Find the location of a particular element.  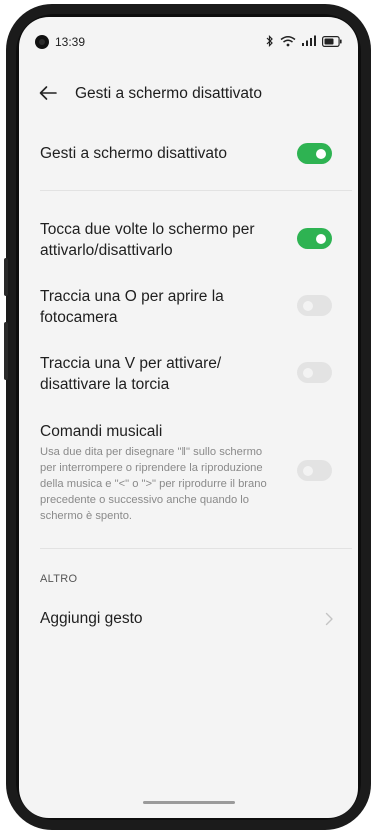

bluetooth-icon is located at coordinates (270, 43).